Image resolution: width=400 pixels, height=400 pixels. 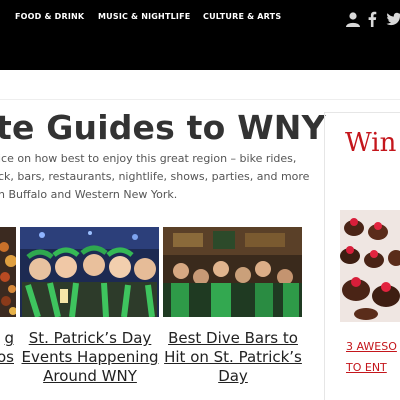 What do you see at coordinates (372, 21) in the screenshot?
I see `facebook-icon` at bounding box center [372, 21].